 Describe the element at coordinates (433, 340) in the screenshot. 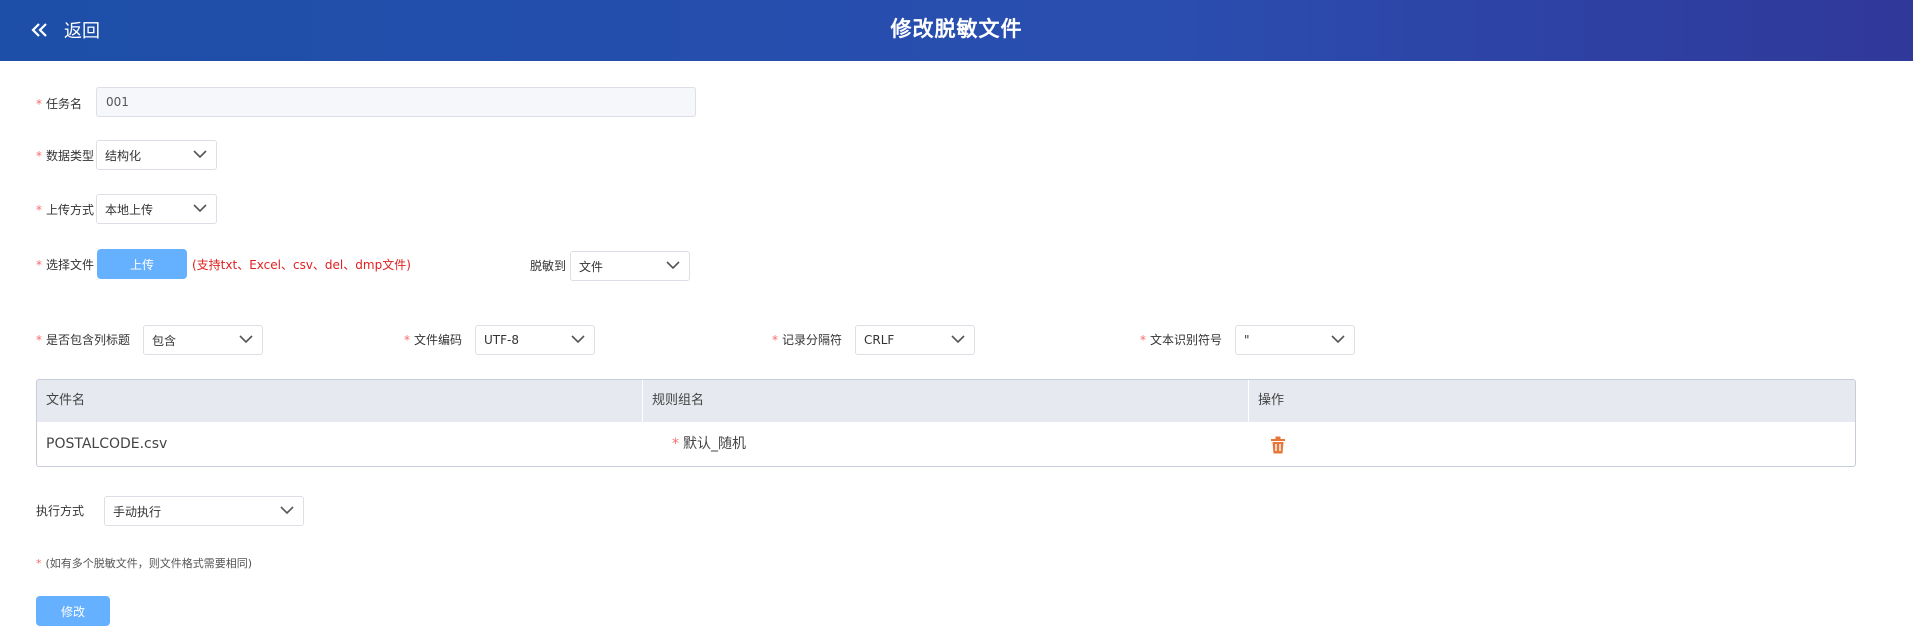

I see `file-encoding-label: * 文件编码` at that location.